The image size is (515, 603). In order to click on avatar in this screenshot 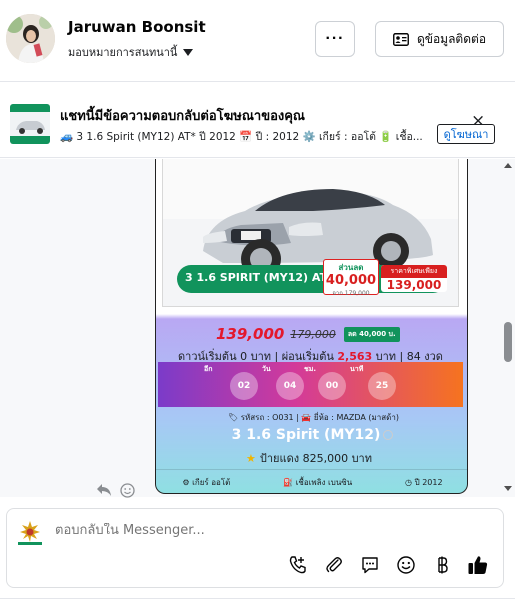, I will do `click(30, 38)`.